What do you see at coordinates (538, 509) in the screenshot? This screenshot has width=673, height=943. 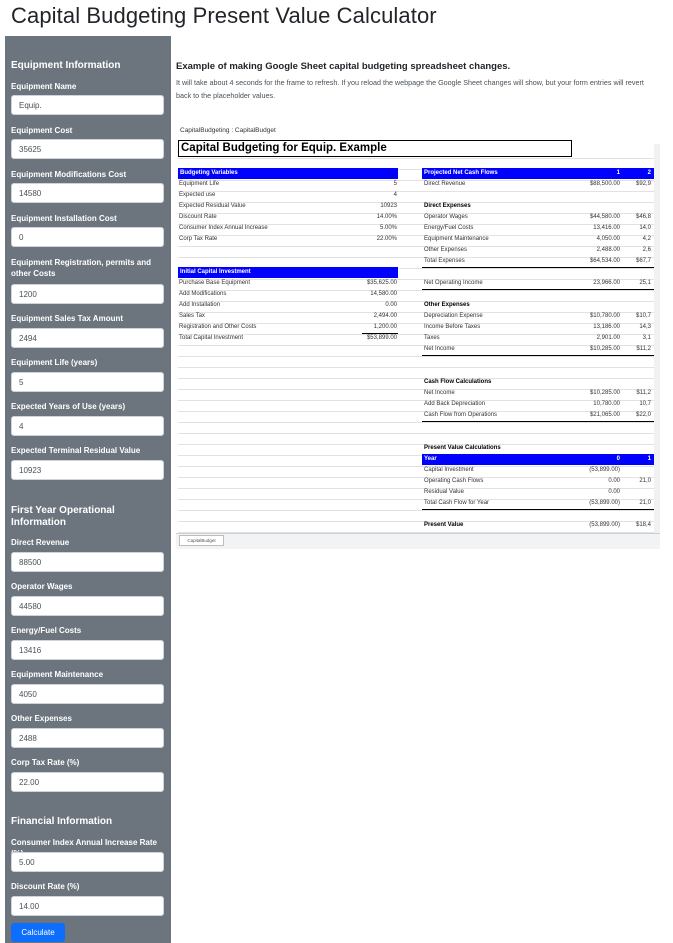 I see `total-cash-flow-rule` at bounding box center [538, 509].